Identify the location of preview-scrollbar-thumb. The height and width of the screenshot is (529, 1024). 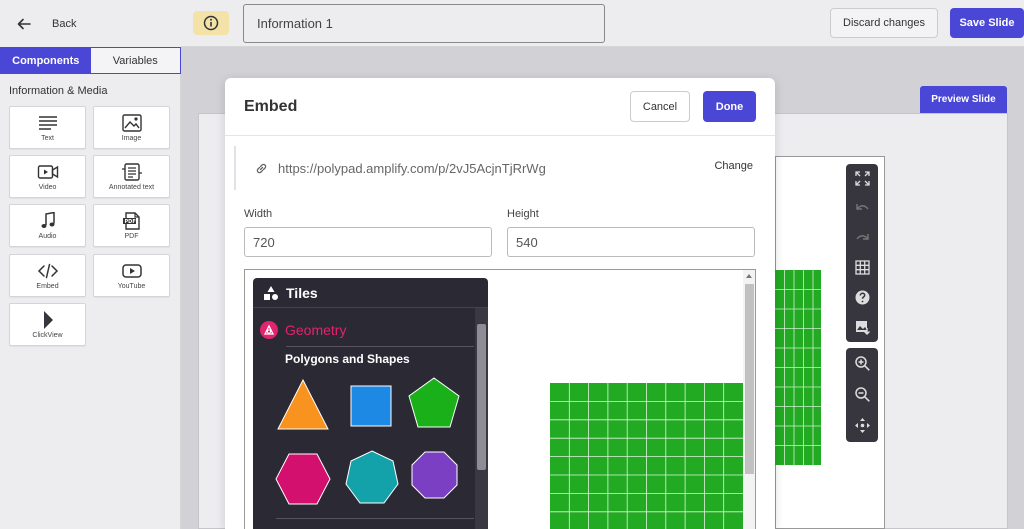
(749, 379).